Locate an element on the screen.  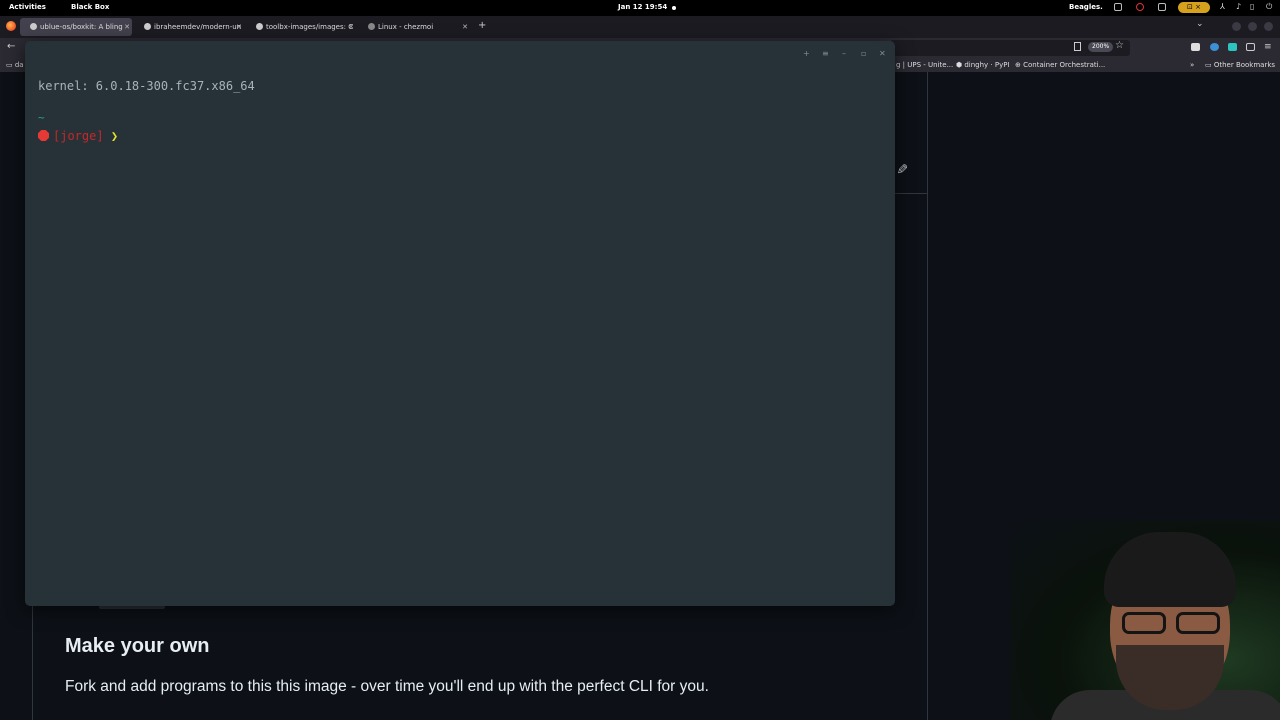
firefox-icon is located at coordinates (11, 26).